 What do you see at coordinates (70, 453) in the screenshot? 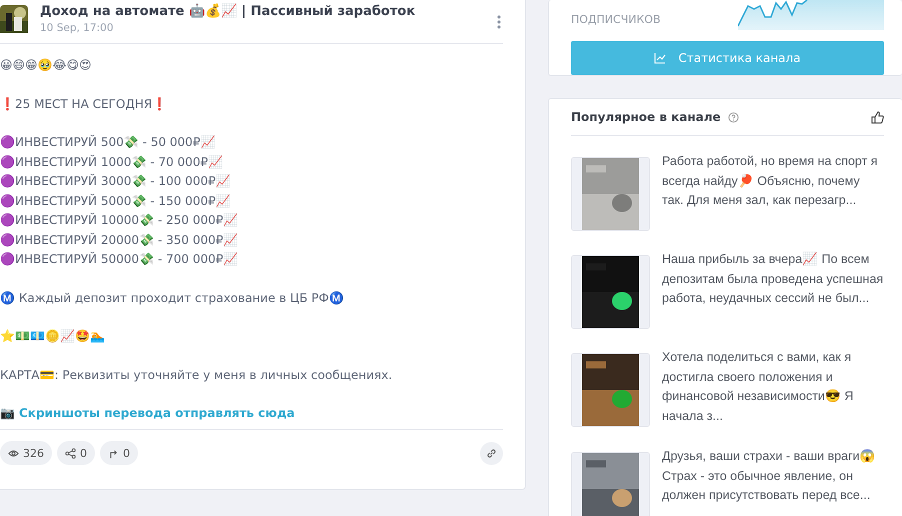
I see `share-icon` at bounding box center [70, 453].